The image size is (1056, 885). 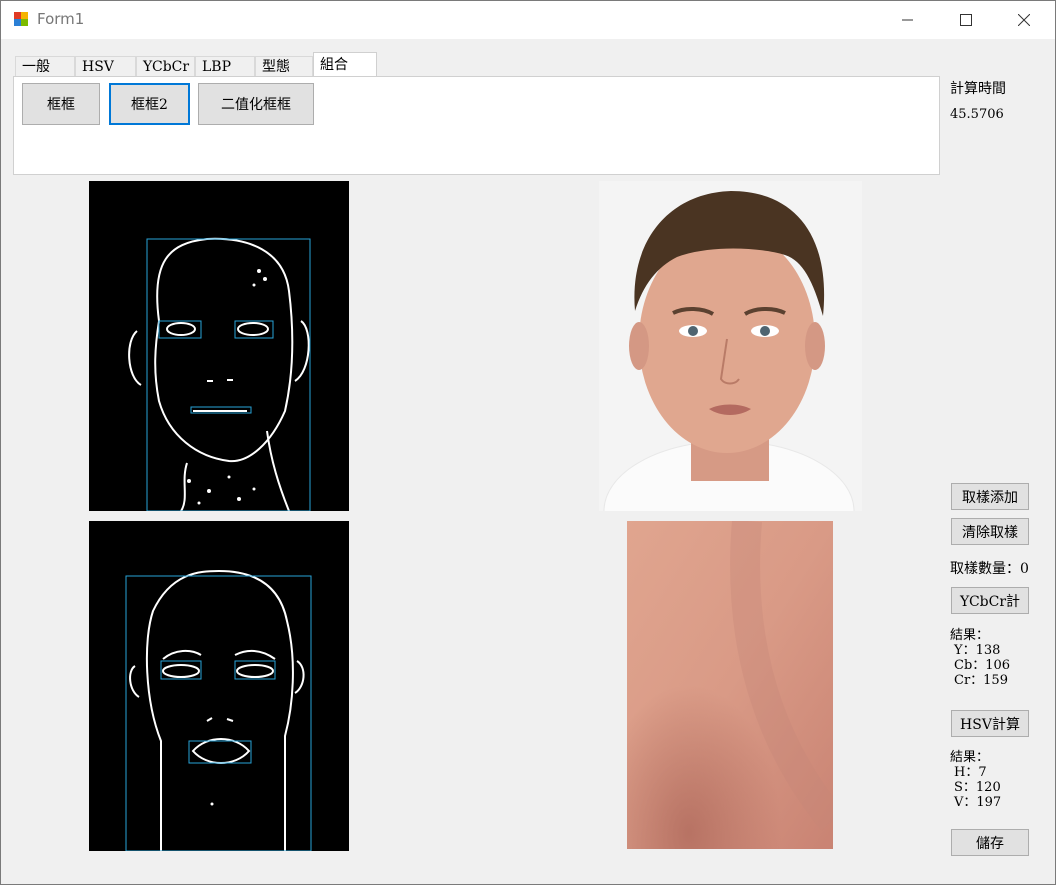 What do you see at coordinates (977, 114) in the screenshot?
I see `calc-time-value: 45.5706` at bounding box center [977, 114].